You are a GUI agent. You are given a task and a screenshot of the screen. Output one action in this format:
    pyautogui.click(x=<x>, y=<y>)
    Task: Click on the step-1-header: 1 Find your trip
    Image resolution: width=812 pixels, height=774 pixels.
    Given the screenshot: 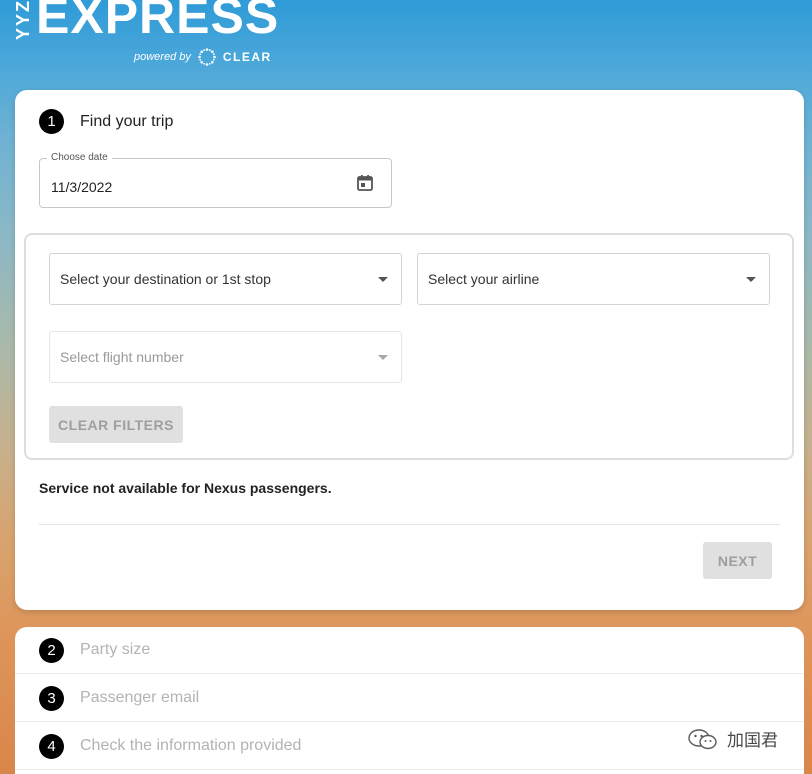 What is the action you would take?
    pyautogui.click(x=106, y=121)
    